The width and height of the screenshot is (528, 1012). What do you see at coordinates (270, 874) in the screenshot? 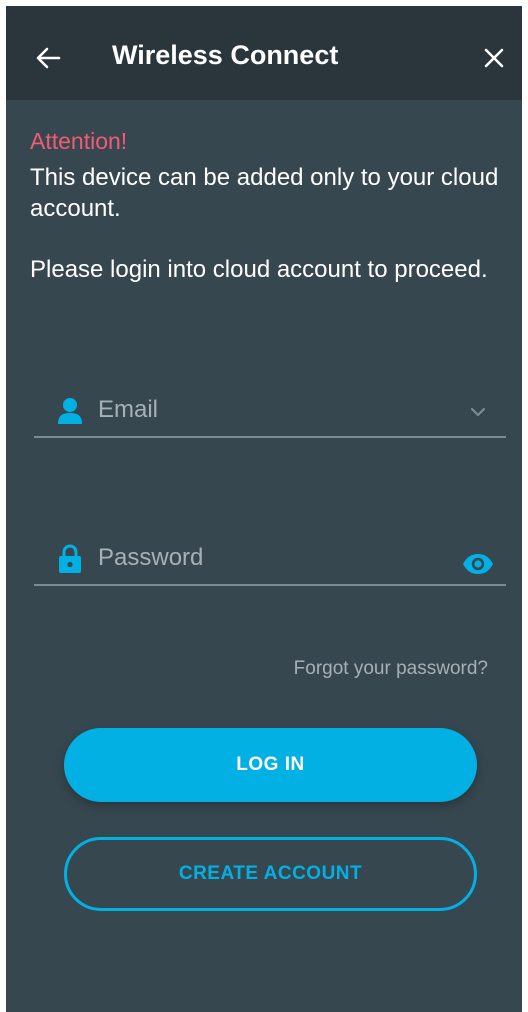
I see `create-account-button: CREATE ACCOUNT` at bounding box center [270, 874].